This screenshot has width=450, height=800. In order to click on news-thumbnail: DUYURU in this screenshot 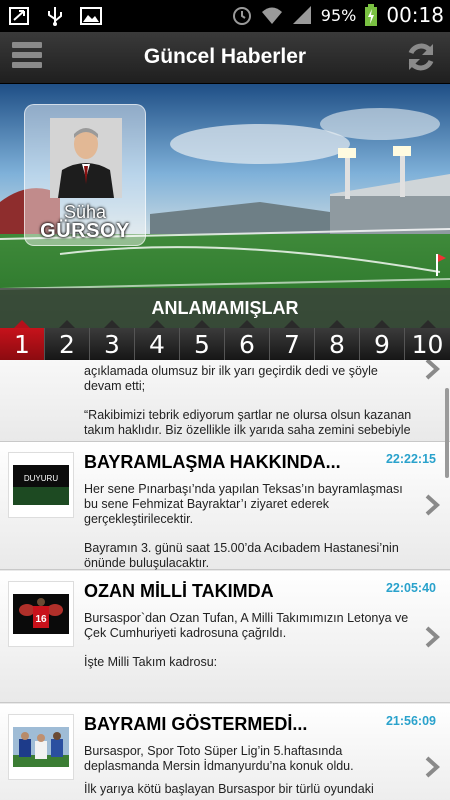, I will do `click(41, 485)`.